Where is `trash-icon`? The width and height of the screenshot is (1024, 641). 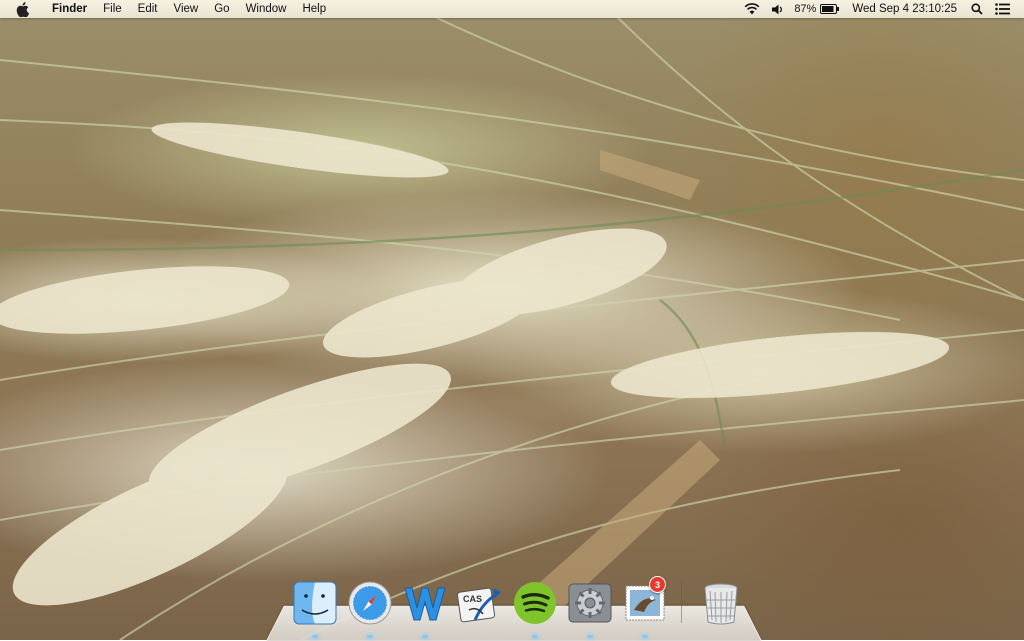
trash-icon is located at coordinates (721, 604).